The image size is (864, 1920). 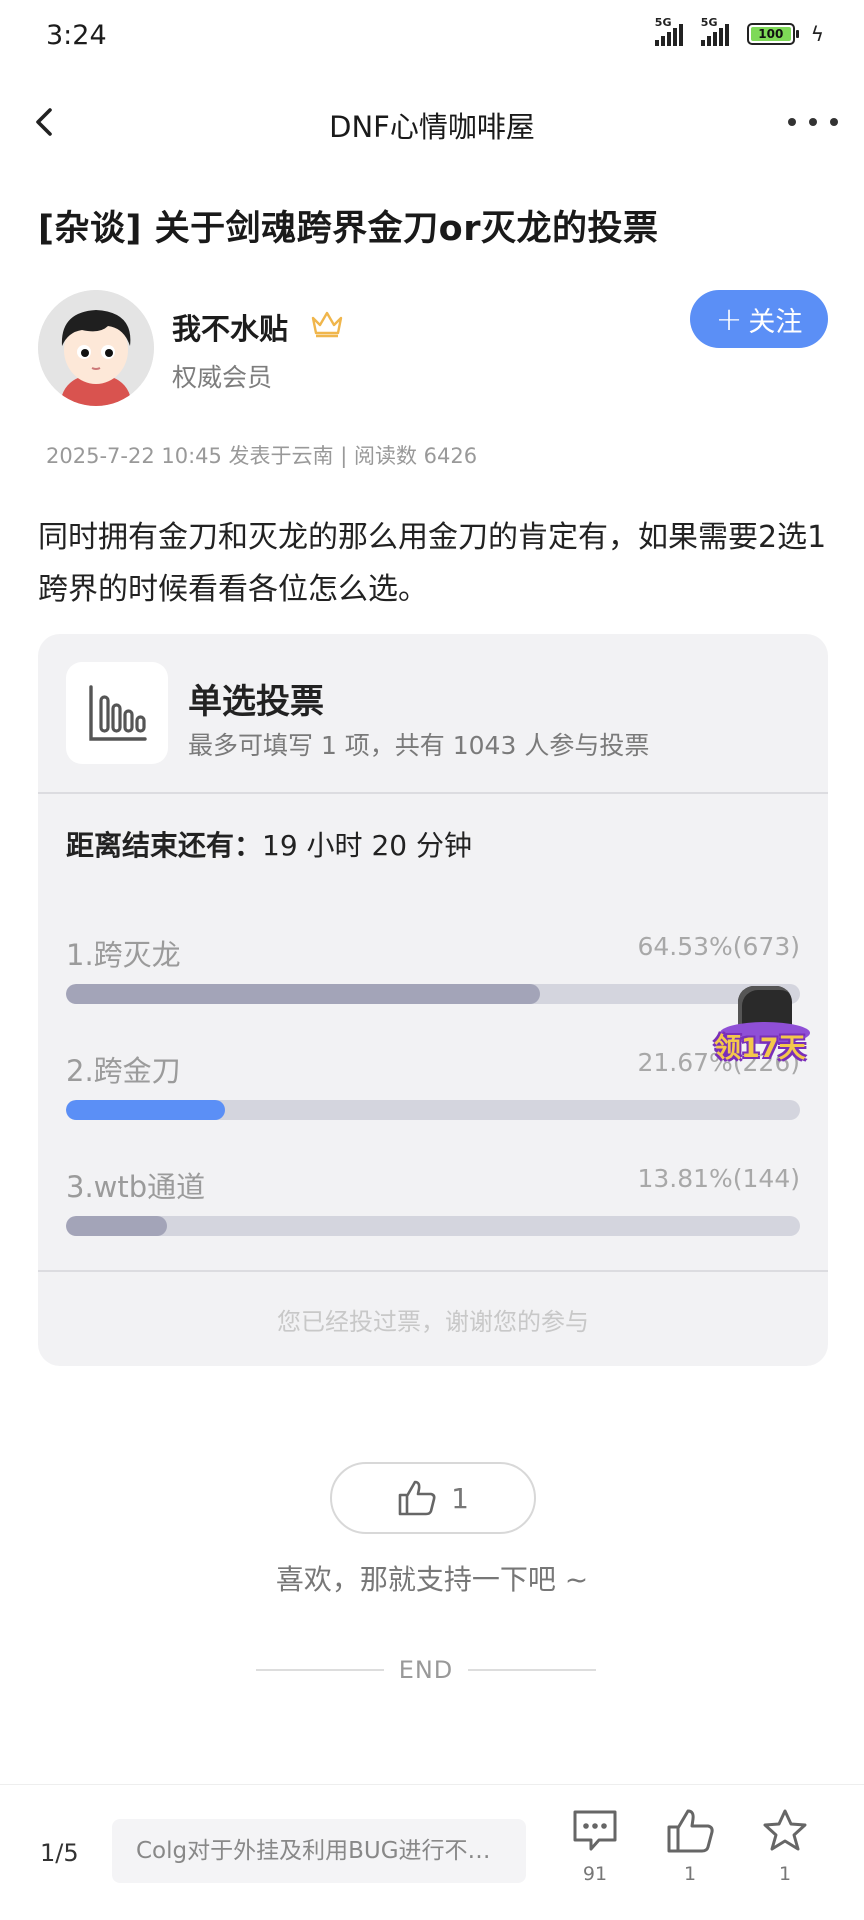 I want to click on status-icons: 5G 5G 100 ϟ, so click(x=739, y=31).